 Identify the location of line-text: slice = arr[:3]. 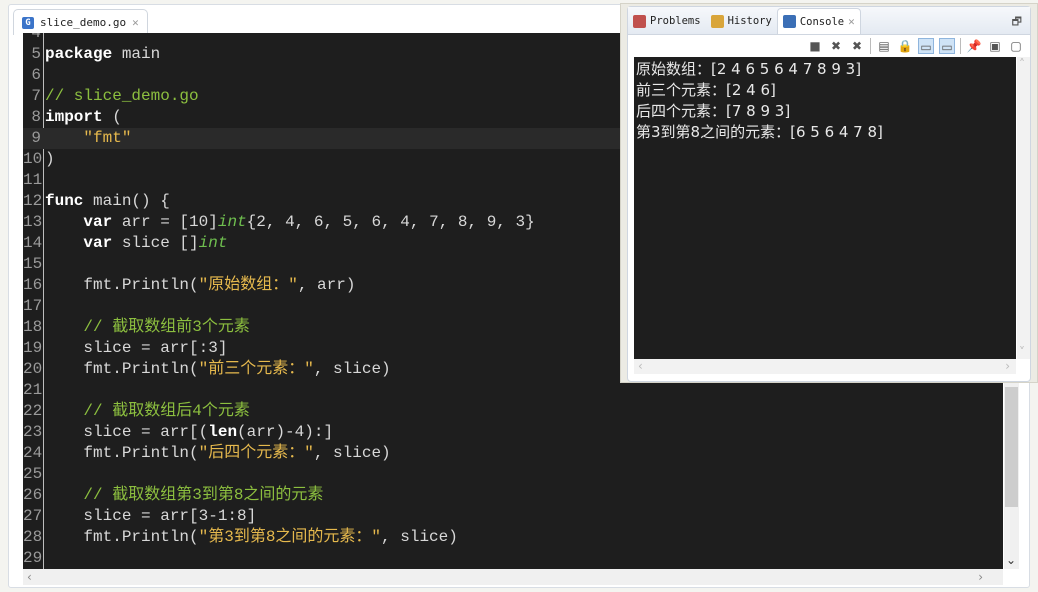
(136, 348).